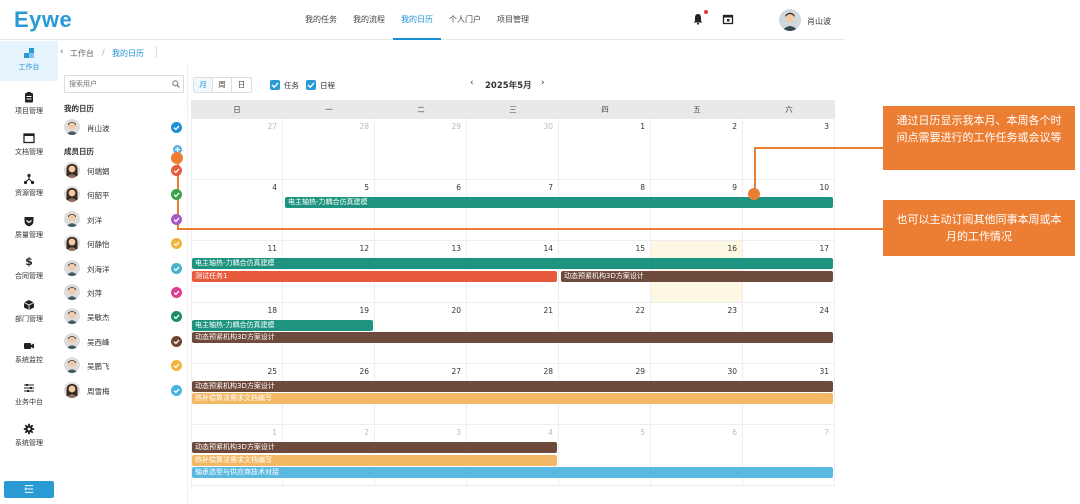 The image size is (1080, 504). Describe the element at coordinates (82, 53) in the screenshot. I see `breadcrumb-root: 工作台` at that location.